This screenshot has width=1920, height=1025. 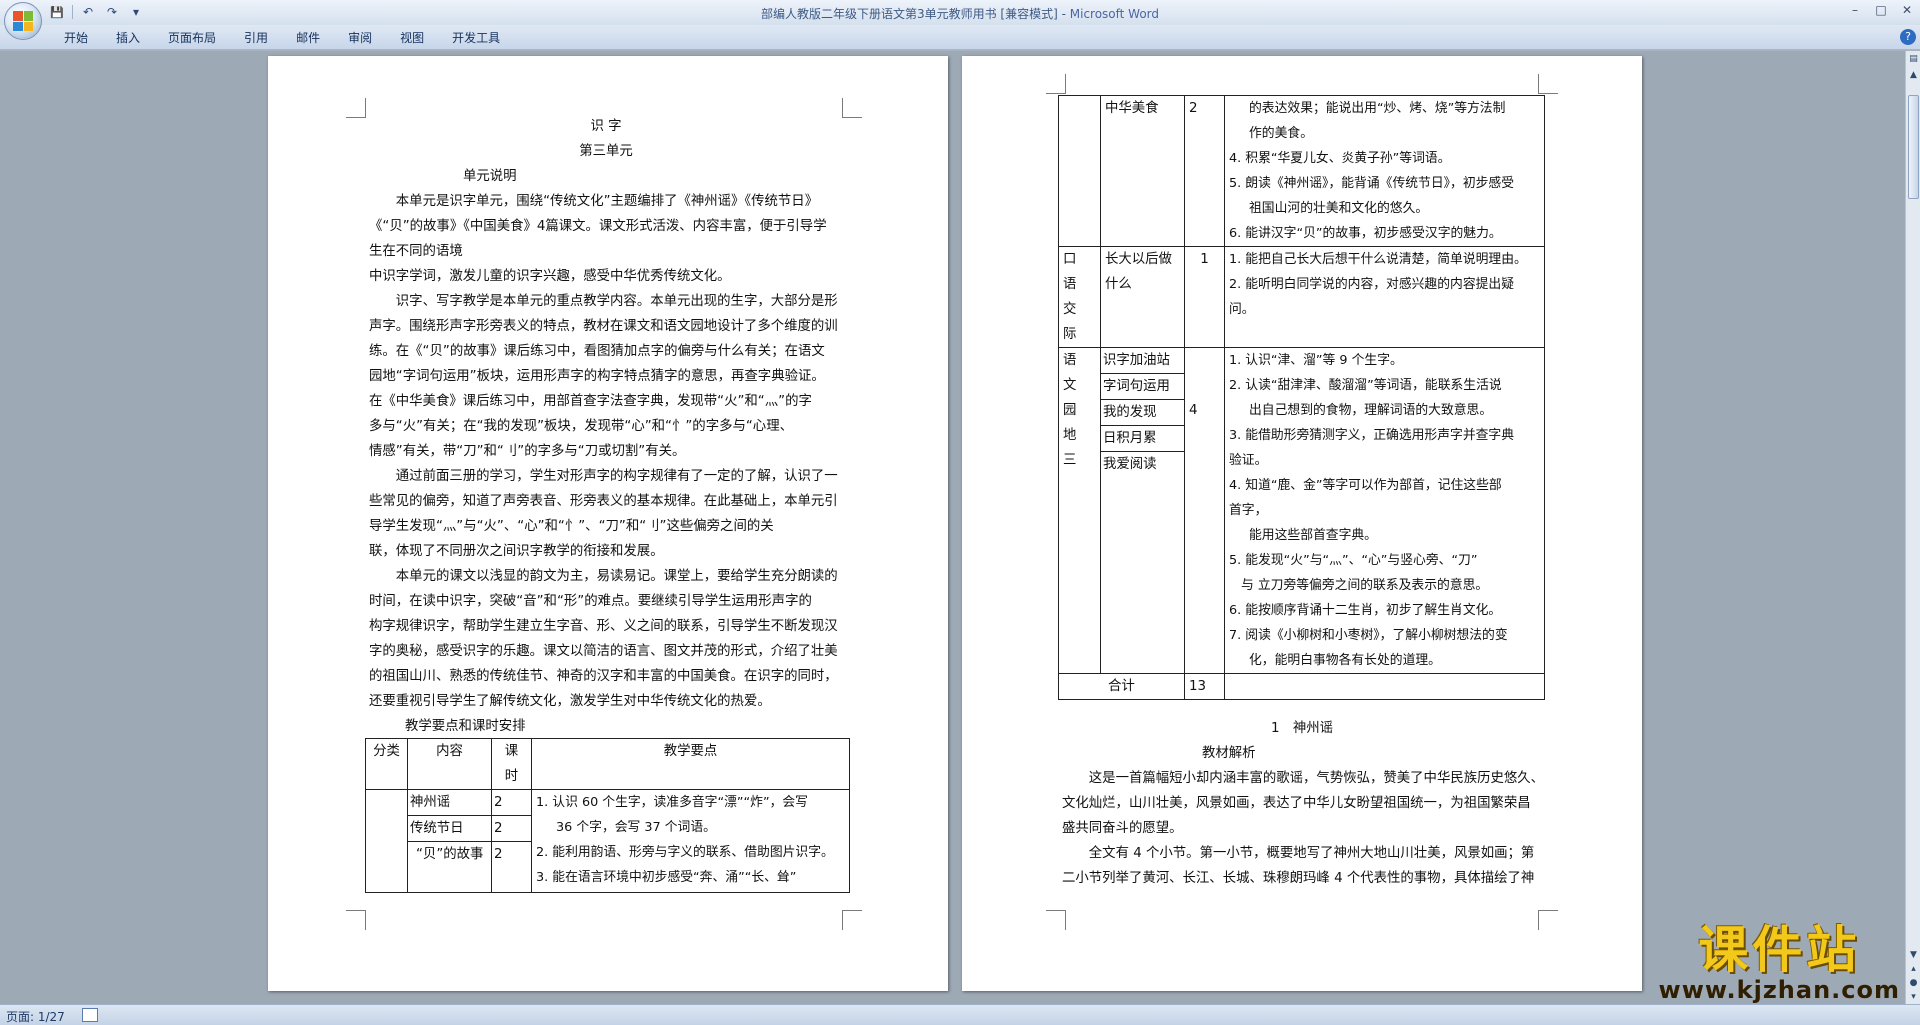 What do you see at coordinates (1365, 233) in the screenshot?
I see `point-line: 6. 能讲汉字“贝”的故事，初步感受汉字的魅力。` at bounding box center [1365, 233].